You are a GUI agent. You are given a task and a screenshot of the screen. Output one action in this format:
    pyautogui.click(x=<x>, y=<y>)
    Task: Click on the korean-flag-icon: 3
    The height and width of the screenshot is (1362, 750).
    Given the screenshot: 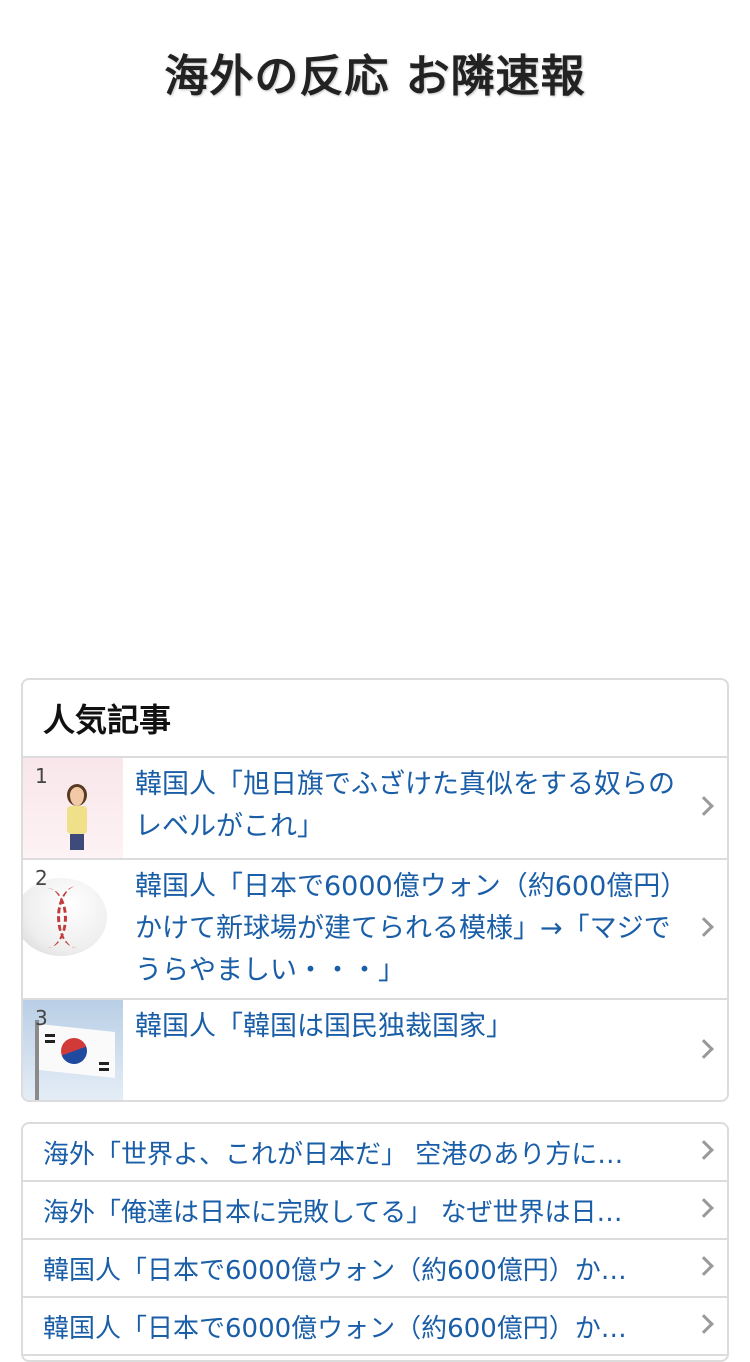 What is the action you would take?
    pyautogui.click(x=73, y=1050)
    